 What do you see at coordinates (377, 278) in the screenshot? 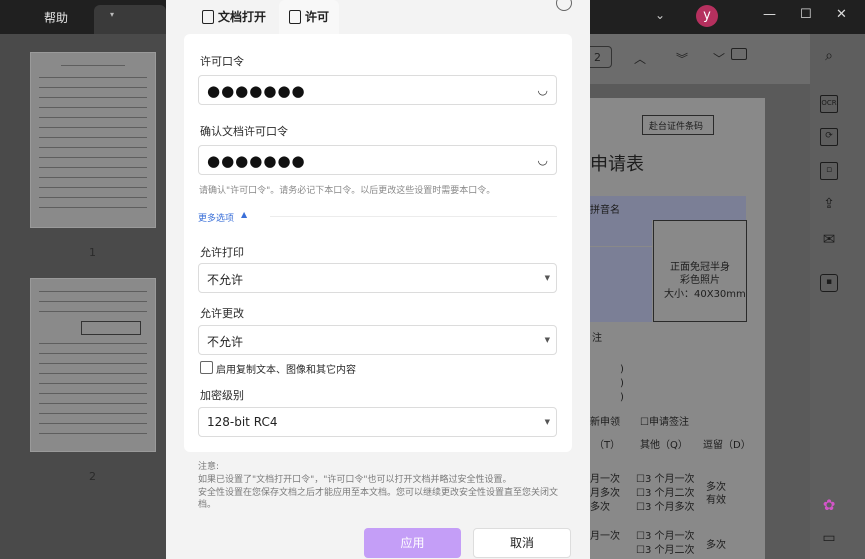
I see `allow-print-select: 不允许 ▼` at bounding box center [377, 278].